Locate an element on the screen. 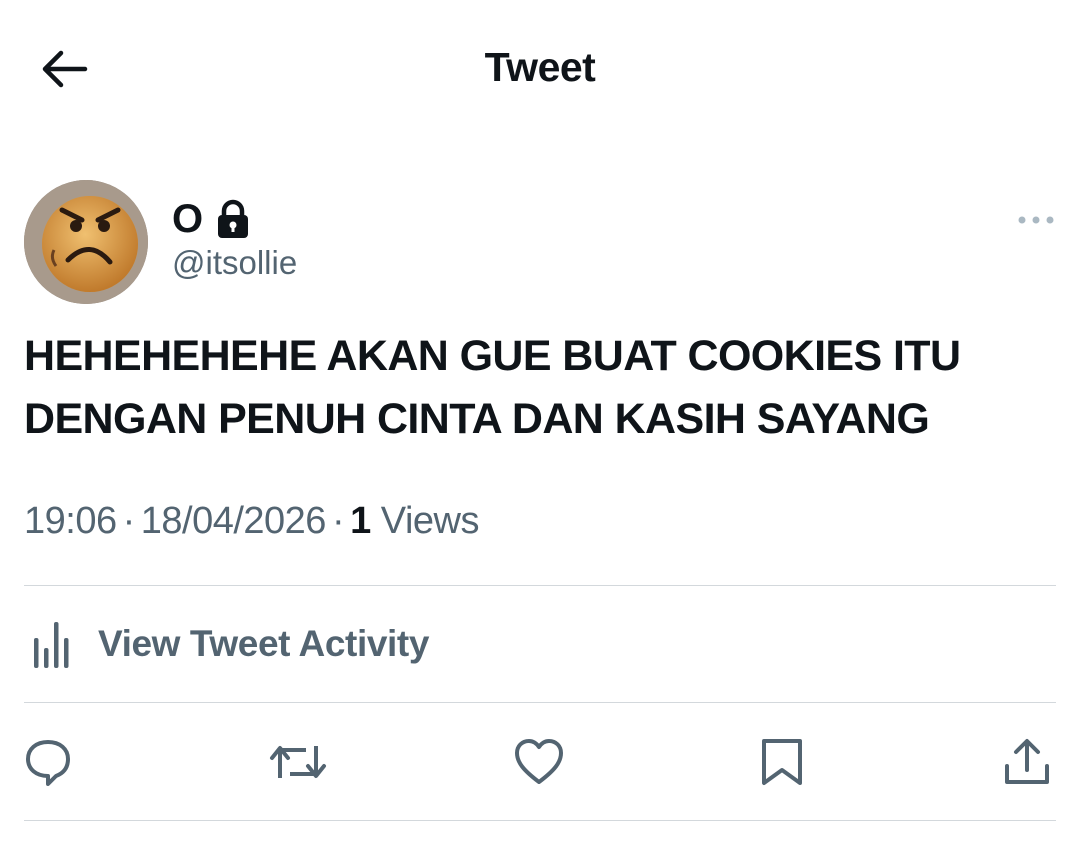 This screenshot has width=1080, height=843. retweet-icon is located at coordinates (298, 762).